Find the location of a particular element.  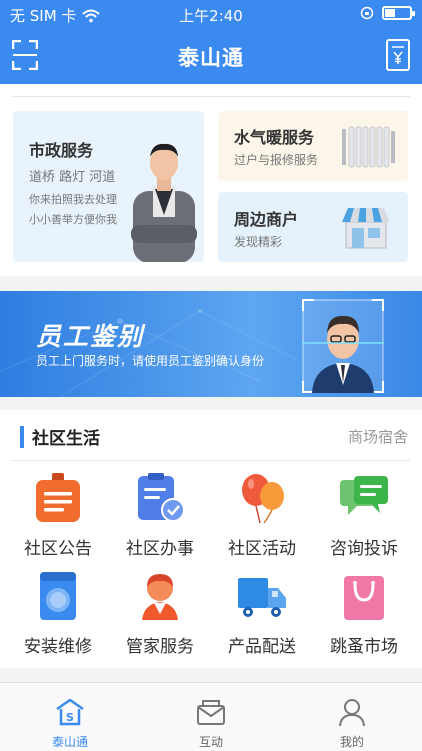

tab-mine: 我的 is located at coordinates (352, 717).